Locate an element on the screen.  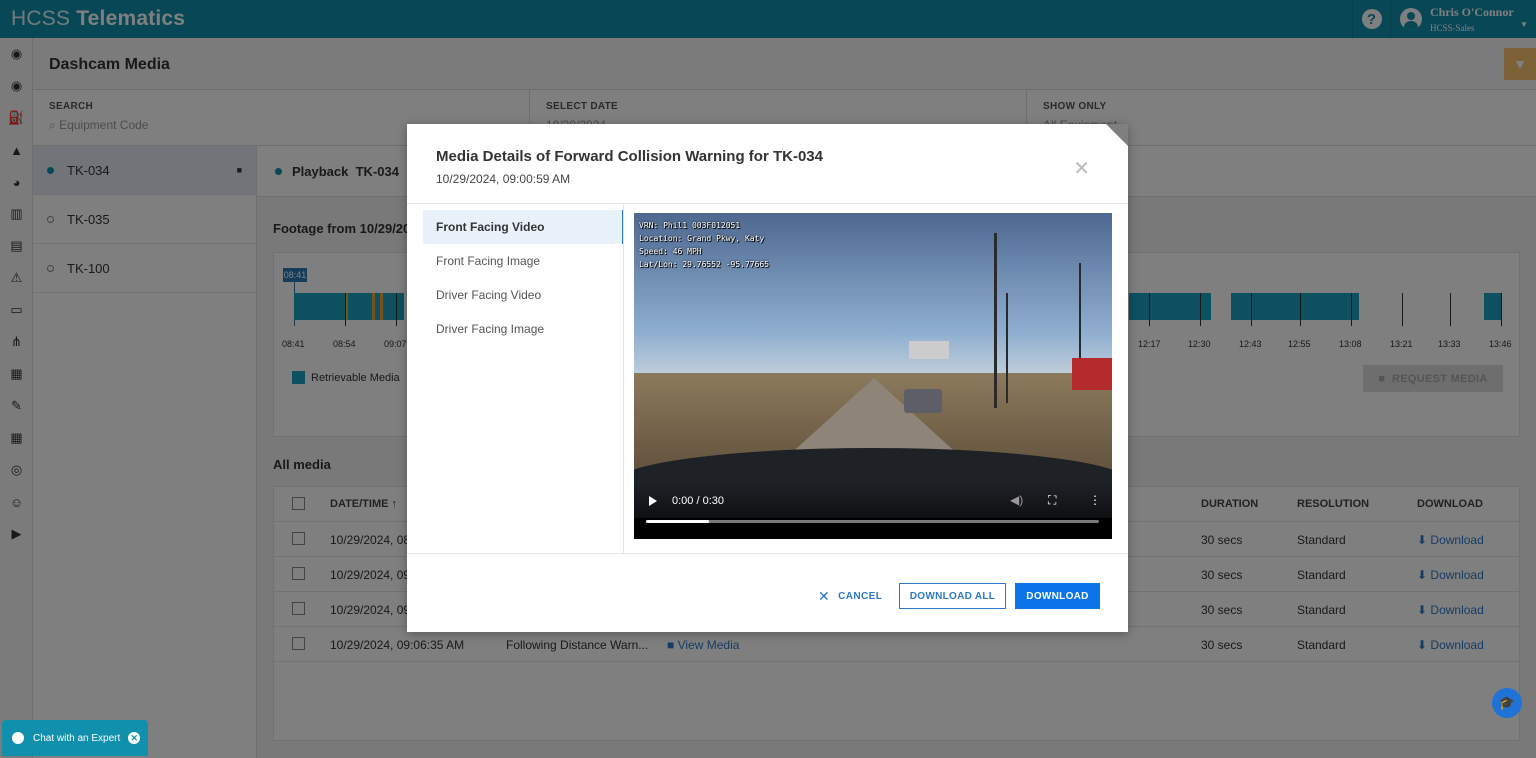
osd-line: Lat/Lon: 29.76552 -95.77665 is located at coordinates (704, 264).